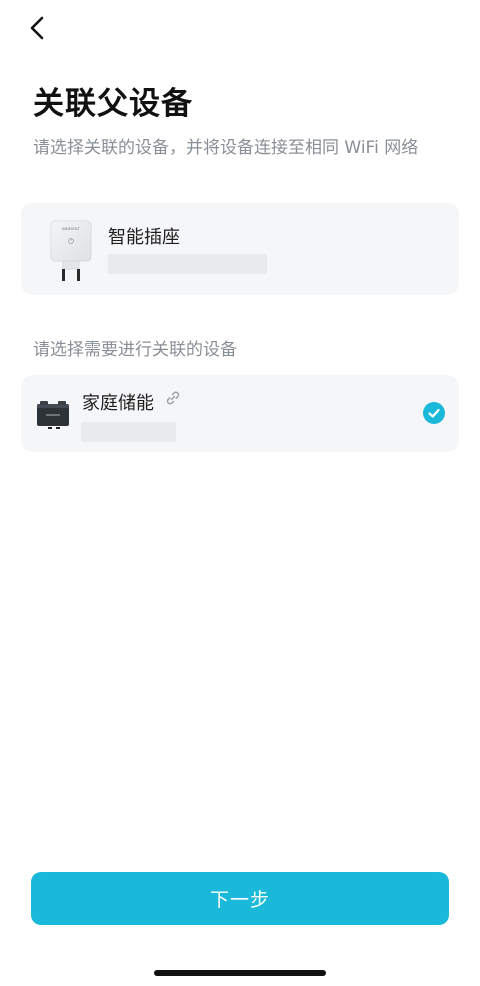  I want to click on section-label: 请选择需要进行关联的设备, so click(135, 350).